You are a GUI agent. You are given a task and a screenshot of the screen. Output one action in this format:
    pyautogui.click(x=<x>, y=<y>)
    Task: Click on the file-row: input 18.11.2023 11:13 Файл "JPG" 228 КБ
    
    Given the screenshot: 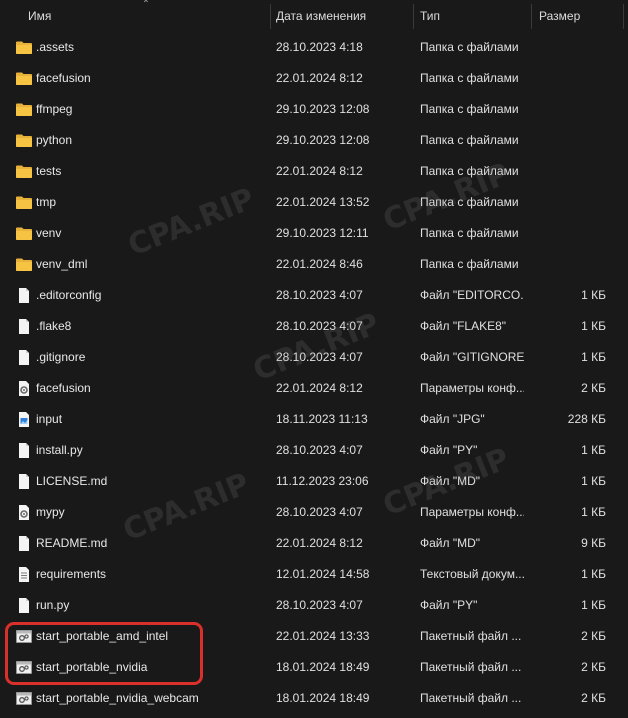 What is the action you would take?
    pyautogui.click(x=314, y=419)
    